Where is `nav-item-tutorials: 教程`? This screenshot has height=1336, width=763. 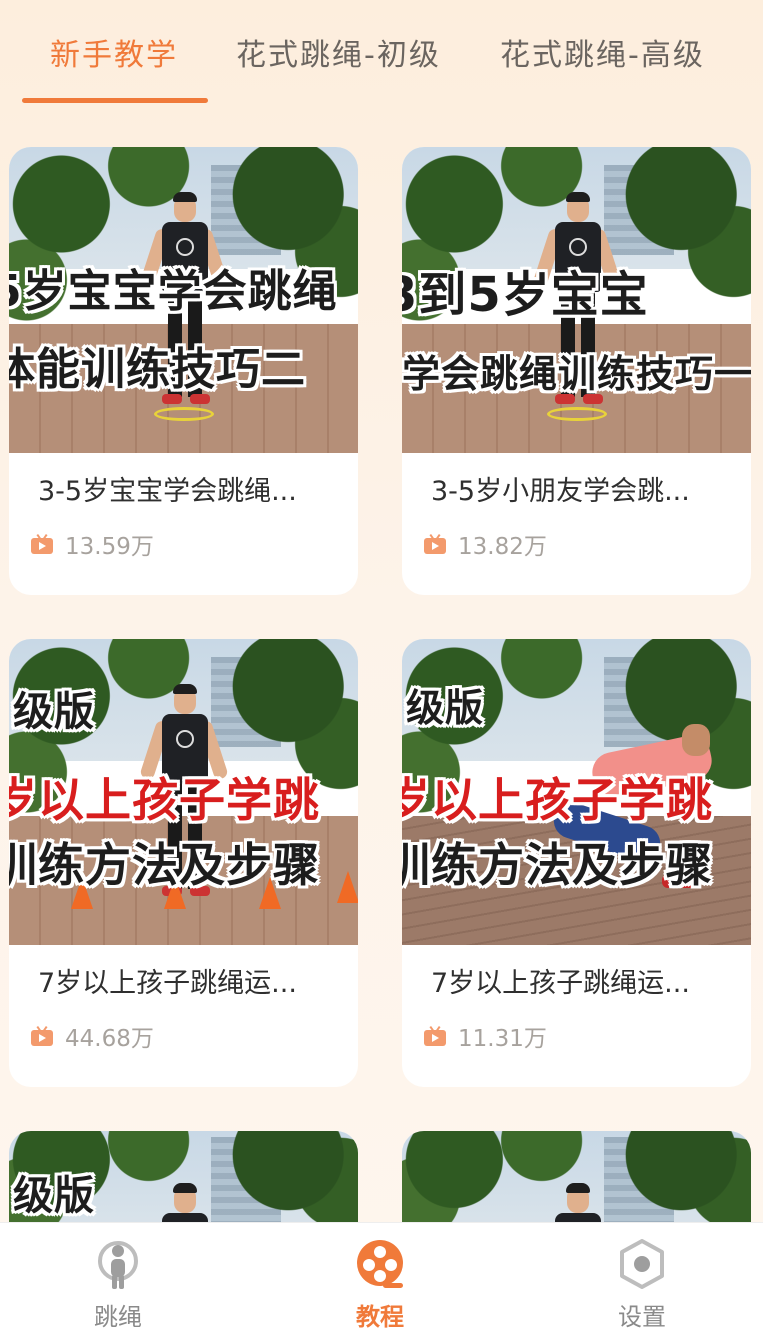 nav-item-tutorials: 教程 is located at coordinates (380, 1279).